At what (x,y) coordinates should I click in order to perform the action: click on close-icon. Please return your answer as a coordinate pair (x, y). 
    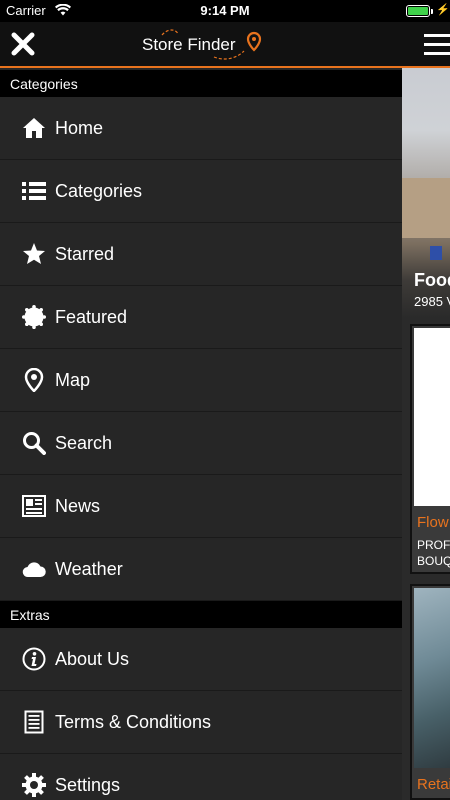
    Looking at the image, I should click on (23, 44).